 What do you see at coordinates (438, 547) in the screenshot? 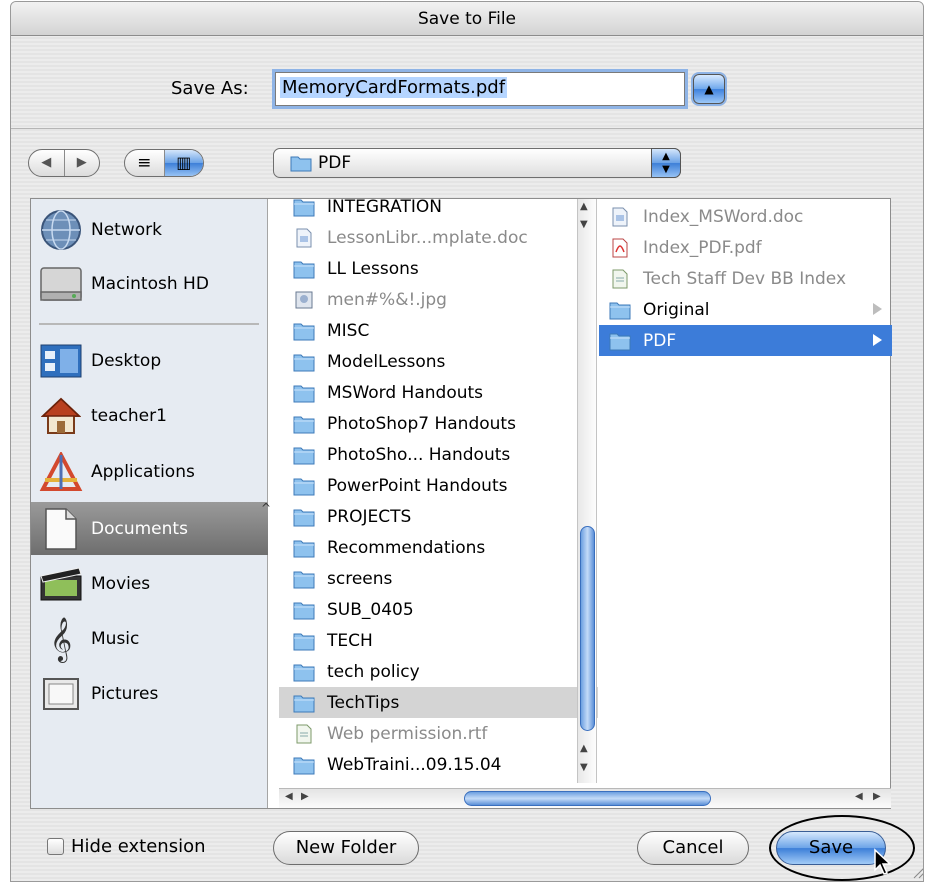
I see `list-item: Recommendations` at bounding box center [438, 547].